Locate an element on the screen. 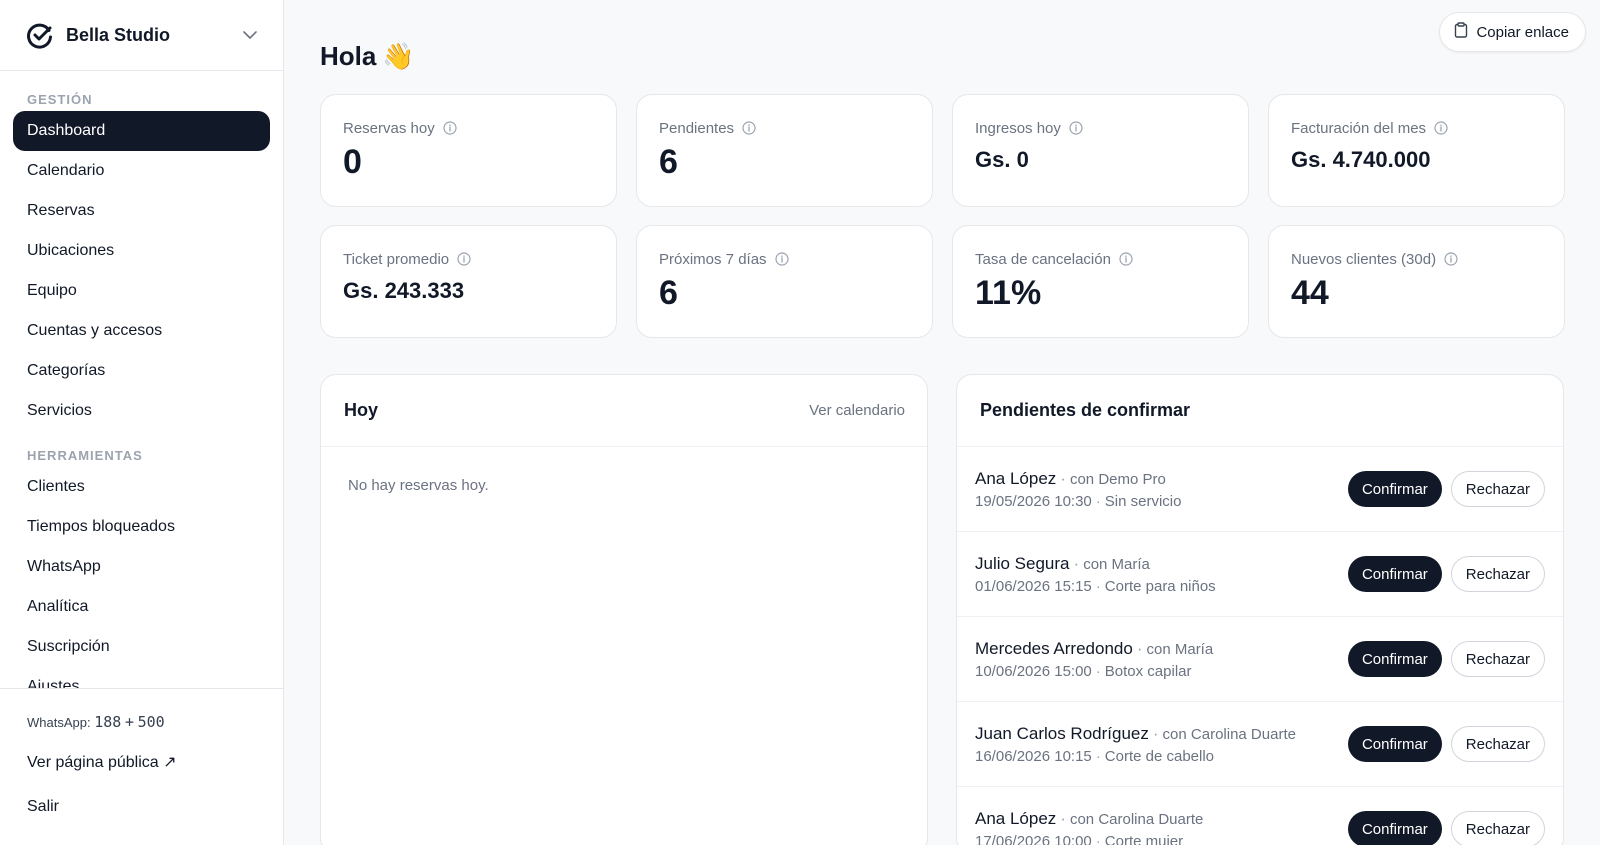  stat-value: 44 is located at coordinates (1310, 293).